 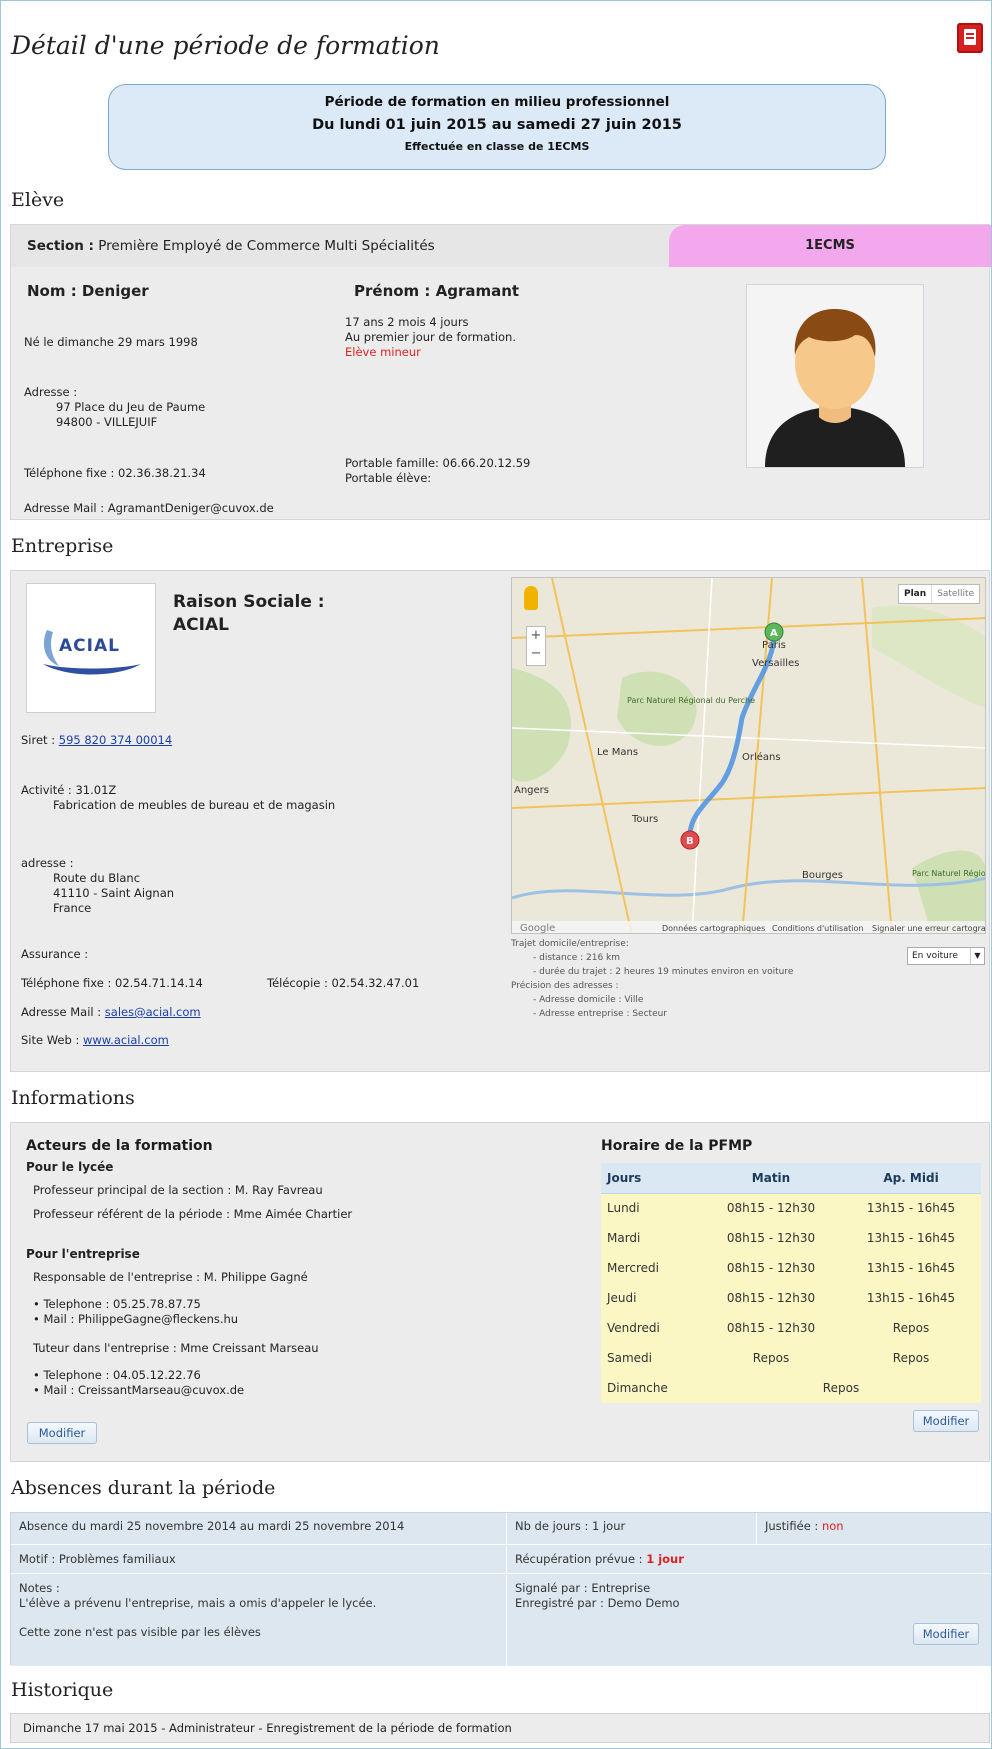 What do you see at coordinates (597, 1603) in the screenshot?
I see `recorded-by: Enregistré par : Demo Demo` at bounding box center [597, 1603].